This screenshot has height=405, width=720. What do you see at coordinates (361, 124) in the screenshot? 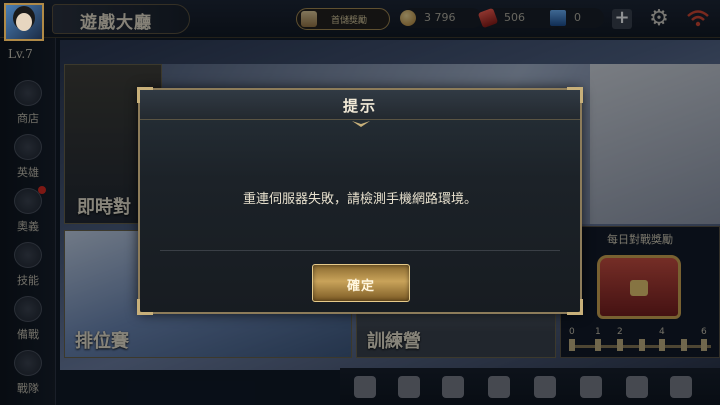
I see `header-ornament-icon` at bounding box center [361, 124].